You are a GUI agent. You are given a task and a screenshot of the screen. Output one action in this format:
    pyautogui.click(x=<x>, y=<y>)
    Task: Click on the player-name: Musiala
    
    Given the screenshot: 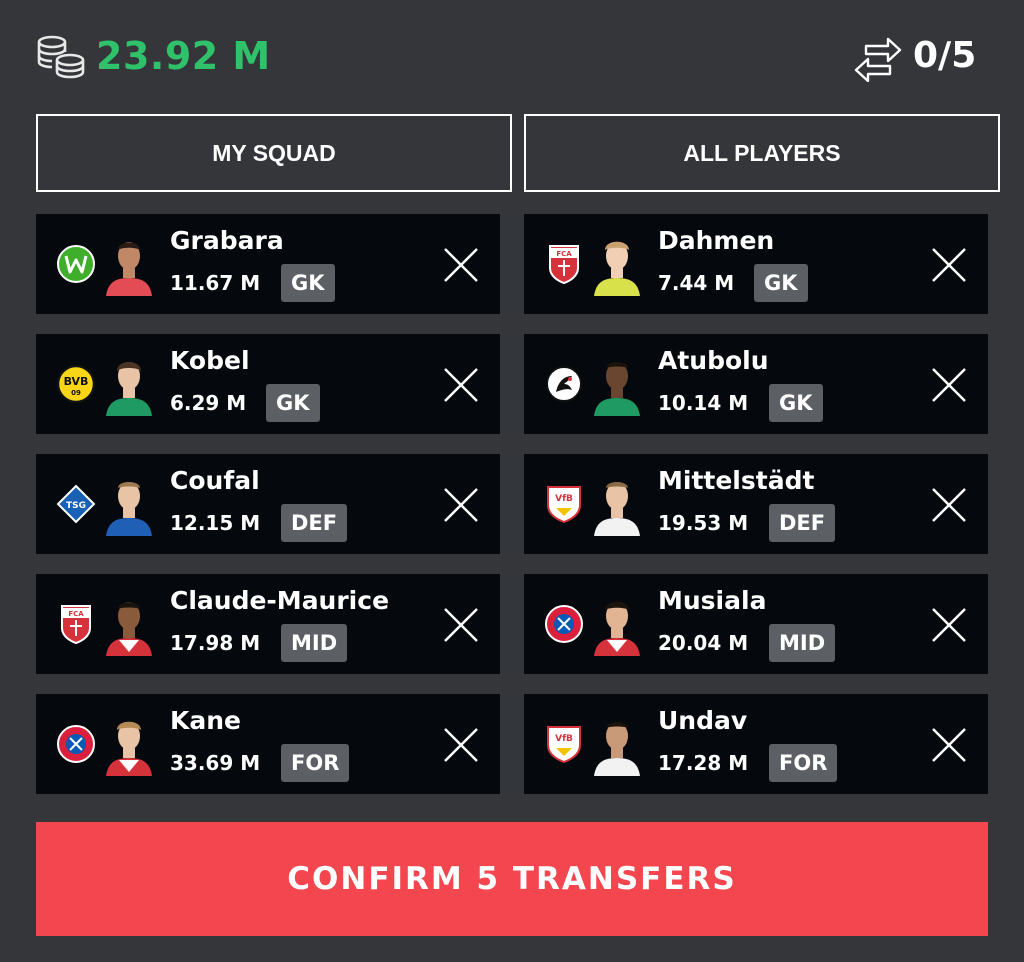 What is the action you would take?
    pyautogui.click(x=712, y=600)
    